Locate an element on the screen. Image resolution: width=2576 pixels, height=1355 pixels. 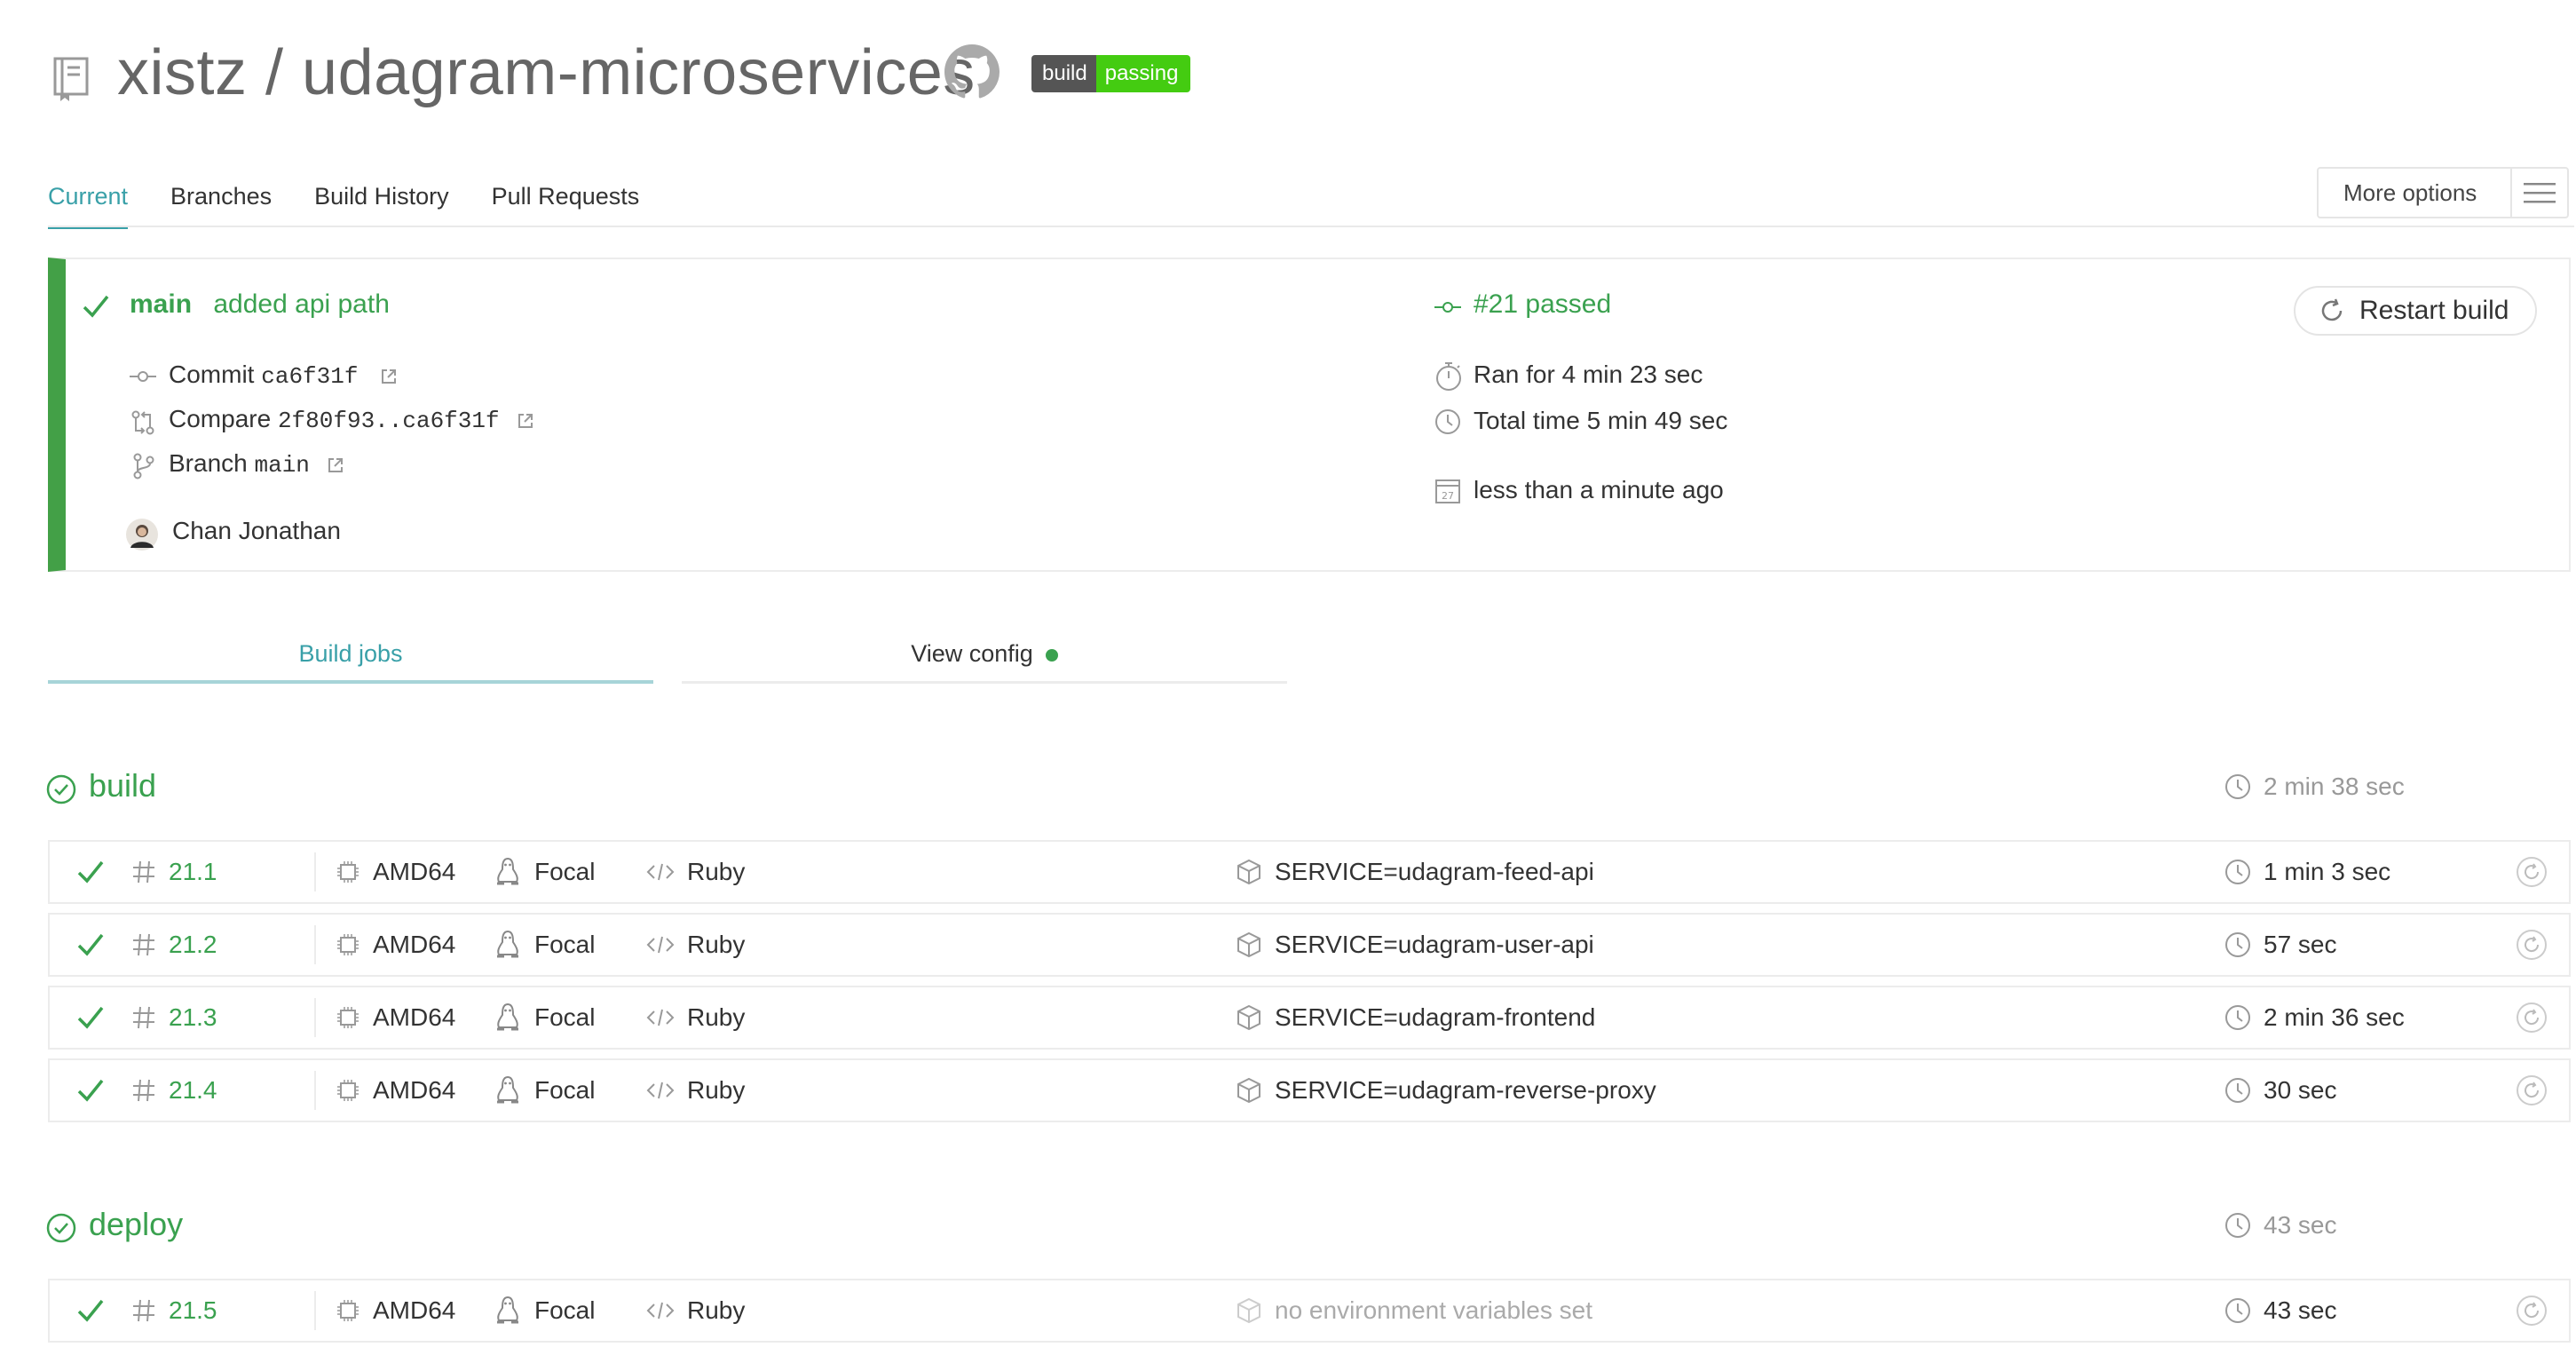
job-duration: 1 min 3 sec is located at coordinates (2307, 872).